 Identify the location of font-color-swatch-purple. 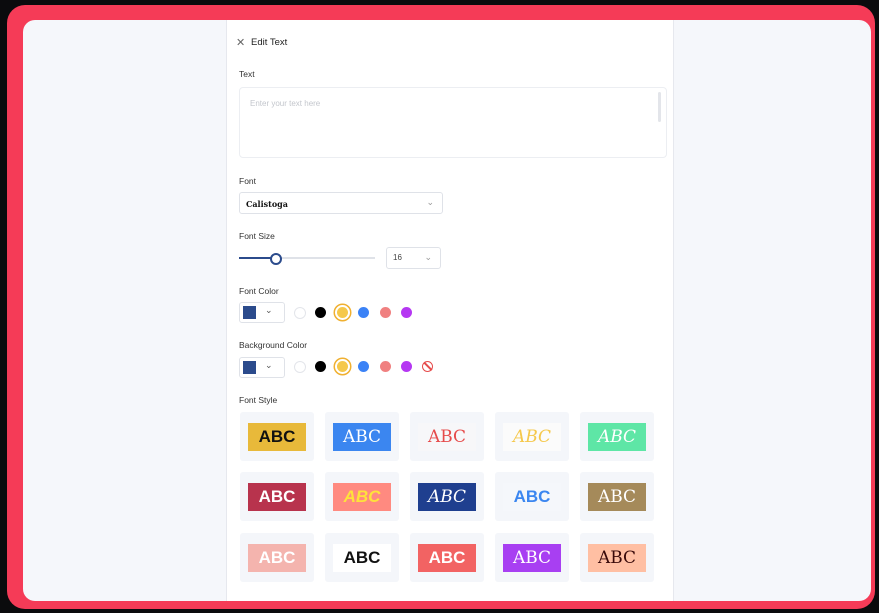
(406, 312).